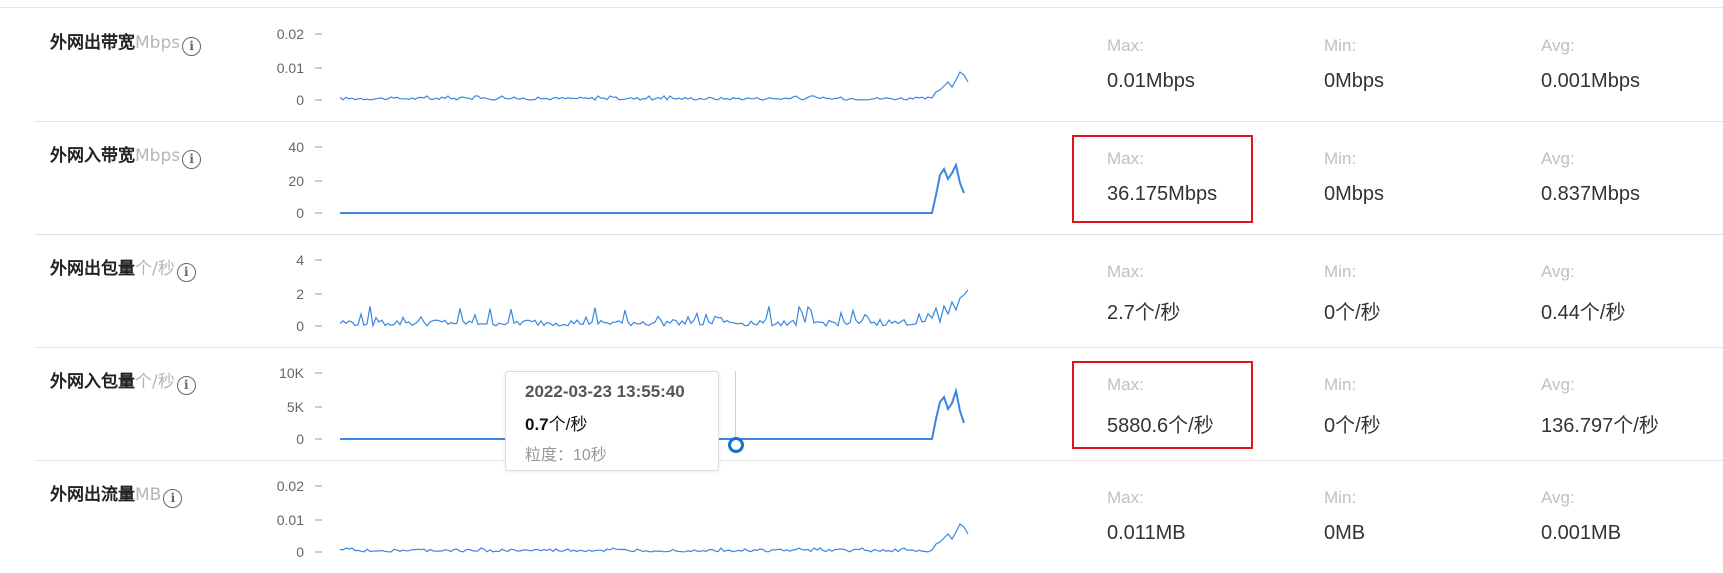  What do you see at coordinates (605, 391) in the screenshot?
I see `tooltip-time: 2022-03-23 13:55:40` at bounding box center [605, 391].